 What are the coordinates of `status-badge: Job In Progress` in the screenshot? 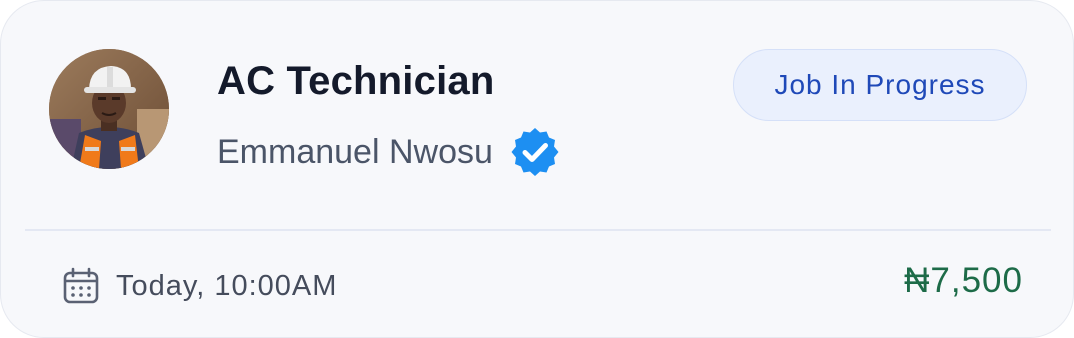 It's located at (880, 85).